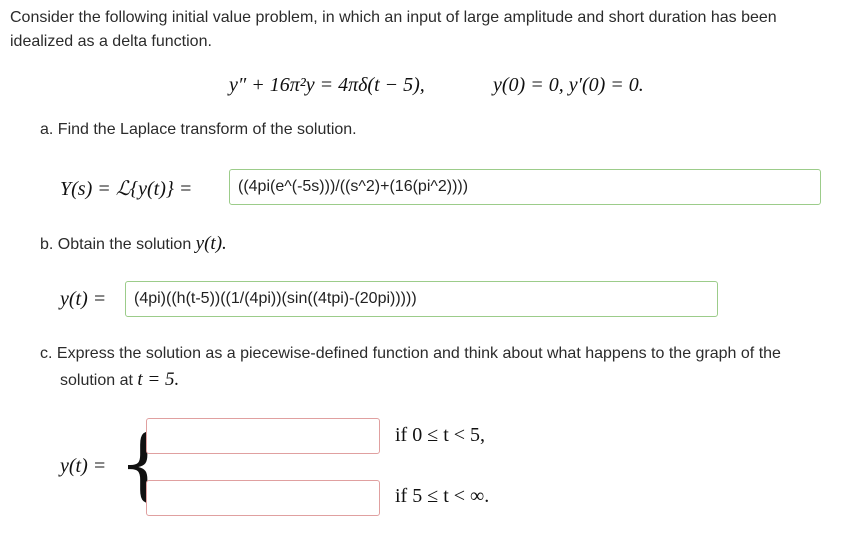 This screenshot has width=863, height=549. What do you see at coordinates (126, 189) in the screenshot?
I see `laplace-transform-prefix: Y(s) = ℒ{y(t)} =` at bounding box center [126, 189].